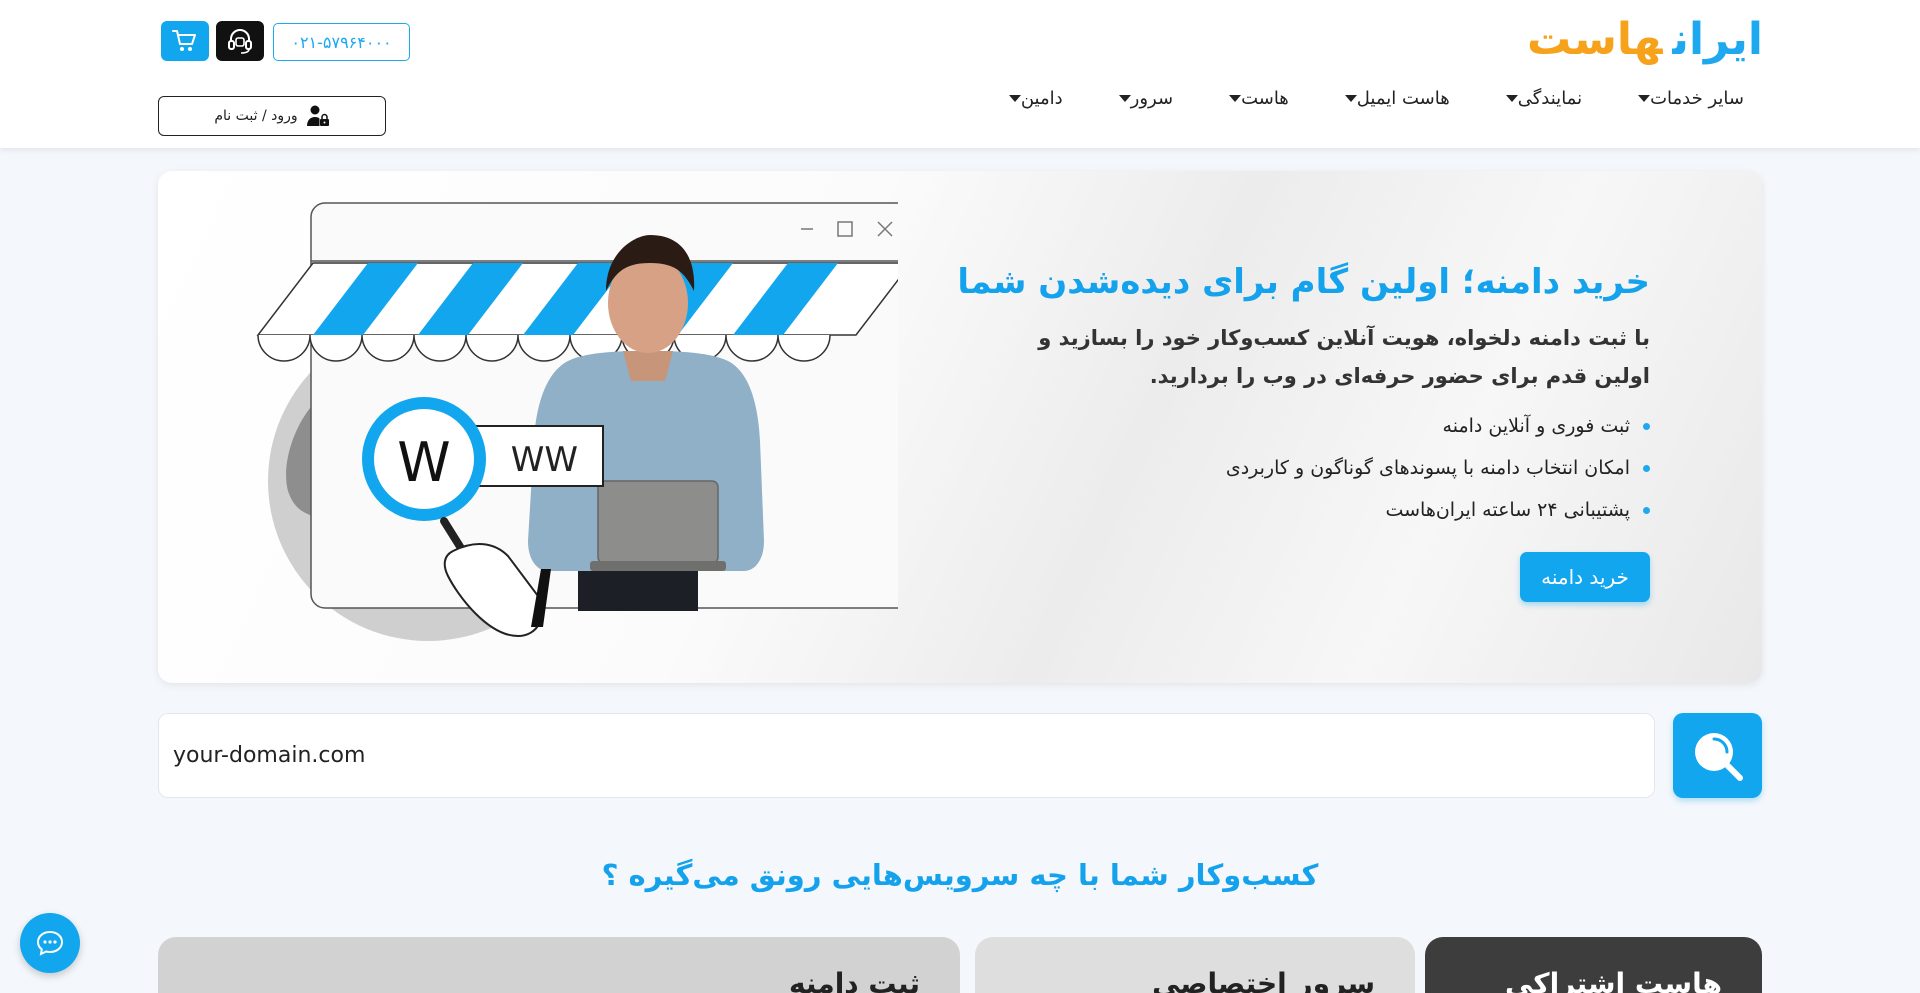 The height and width of the screenshot is (993, 1920). I want to click on cart-button, so click(185, 41).